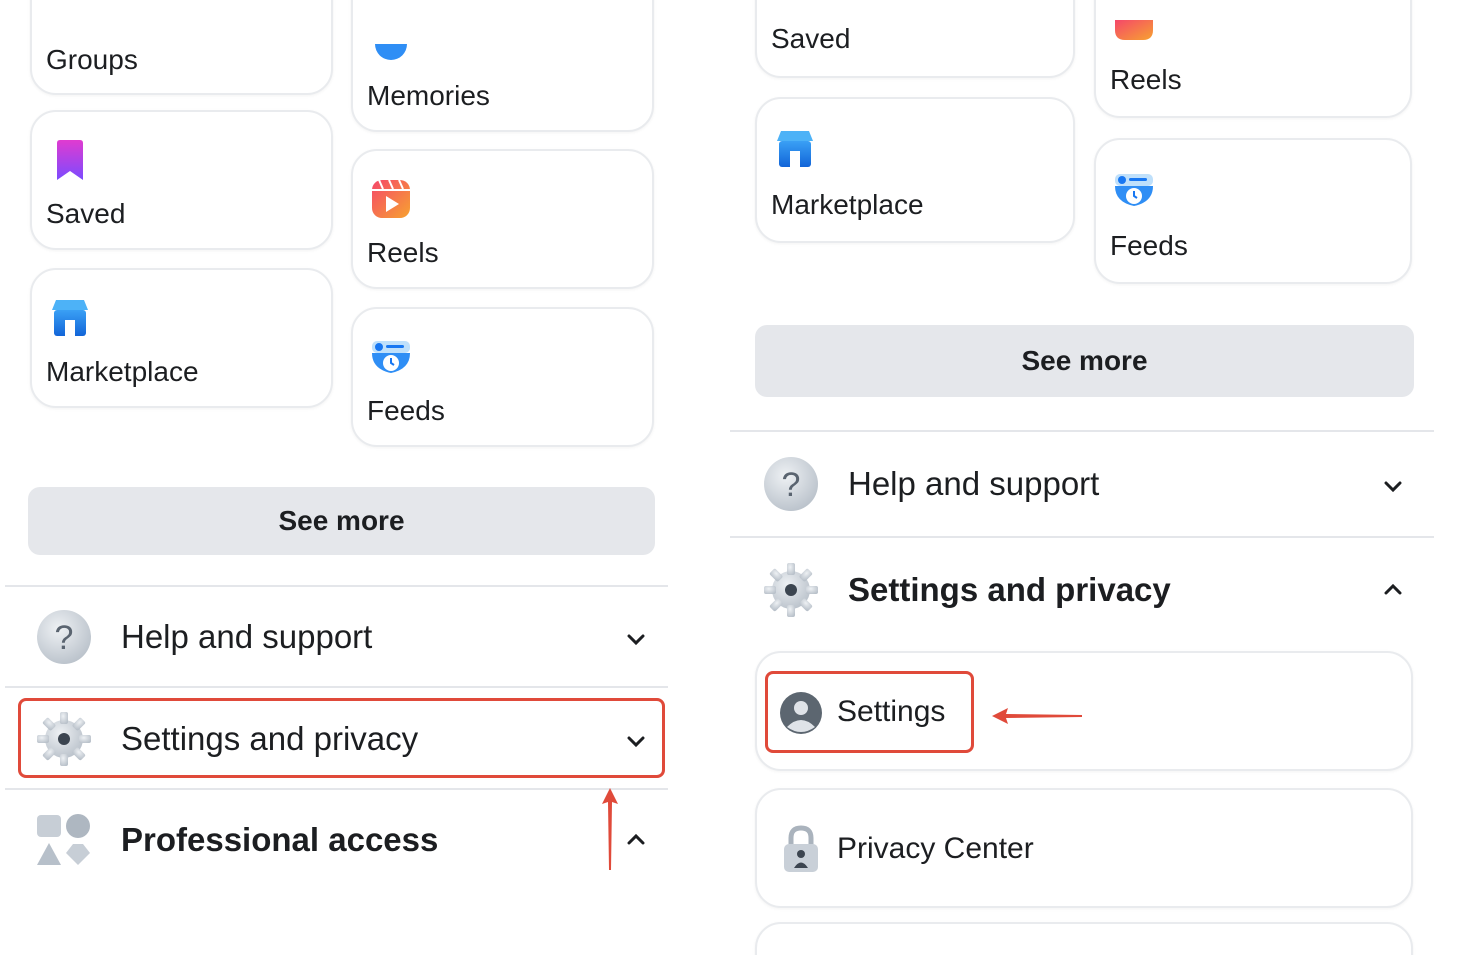 The image size is (1483, 955). I want to click on submenu-next-item, so click(1084, 938).